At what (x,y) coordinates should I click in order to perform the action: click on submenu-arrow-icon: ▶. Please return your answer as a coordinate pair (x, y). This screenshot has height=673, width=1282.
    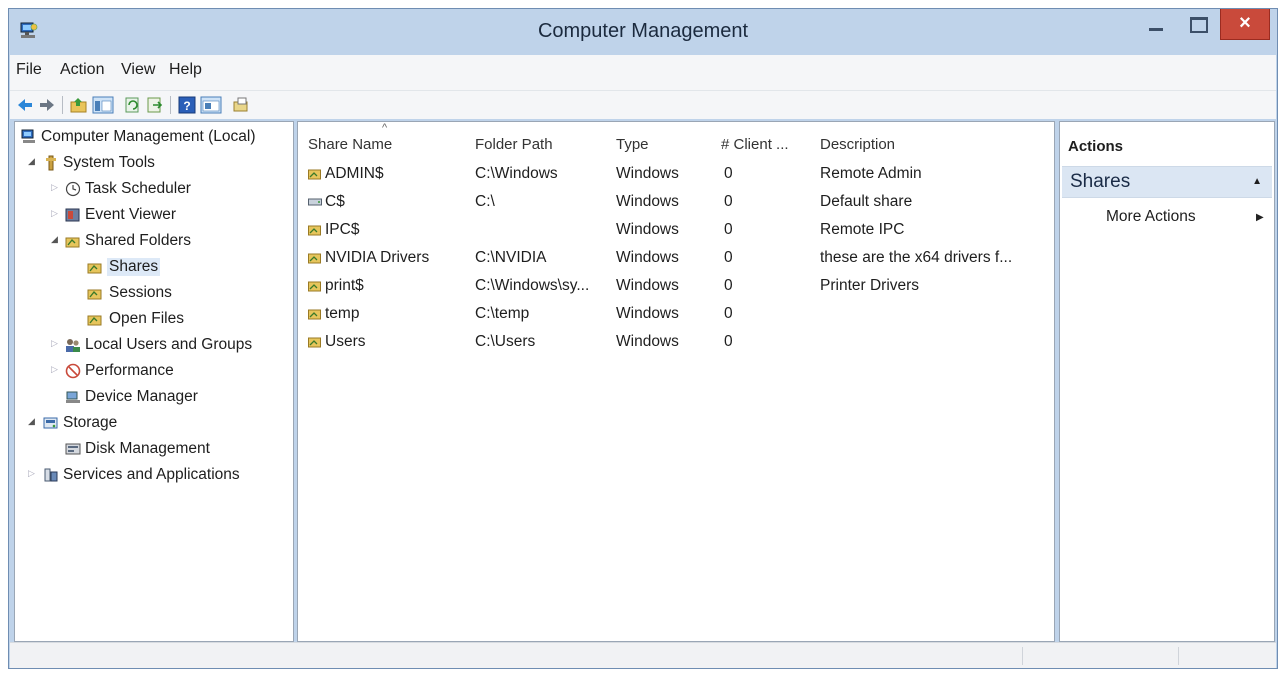
    Looking at the image, I should click on (1260, 217).